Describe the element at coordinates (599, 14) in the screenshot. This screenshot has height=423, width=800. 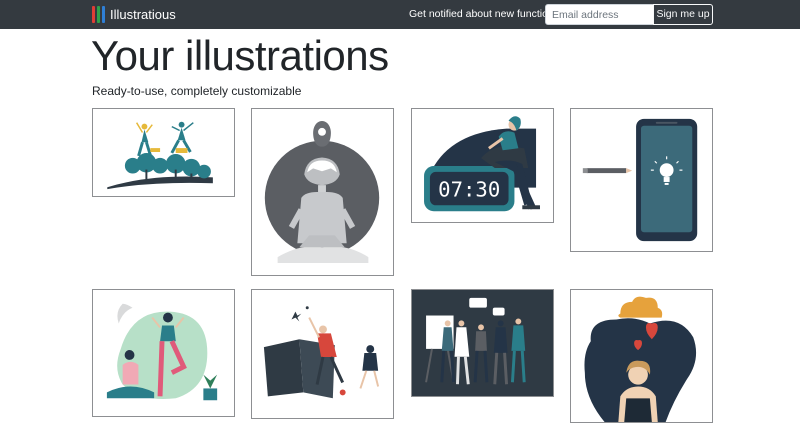
I see `email-input` at that location.